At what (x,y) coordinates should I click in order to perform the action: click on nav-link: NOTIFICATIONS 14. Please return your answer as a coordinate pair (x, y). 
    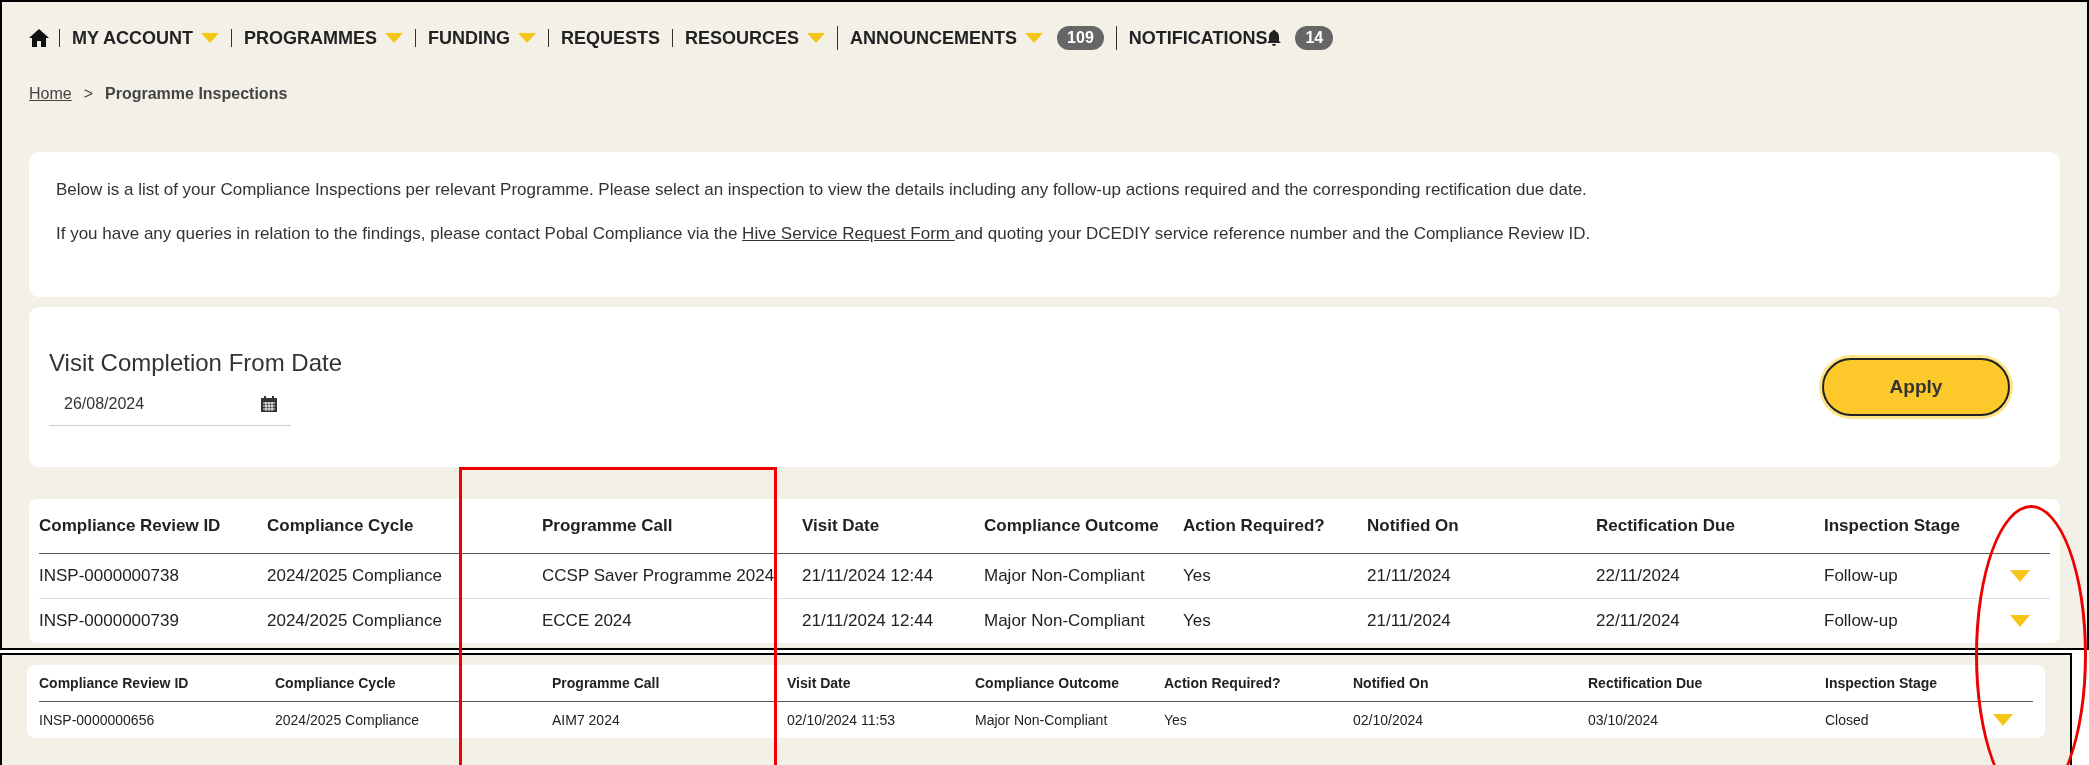
    Looking at the image, I should click on (1230, 38).